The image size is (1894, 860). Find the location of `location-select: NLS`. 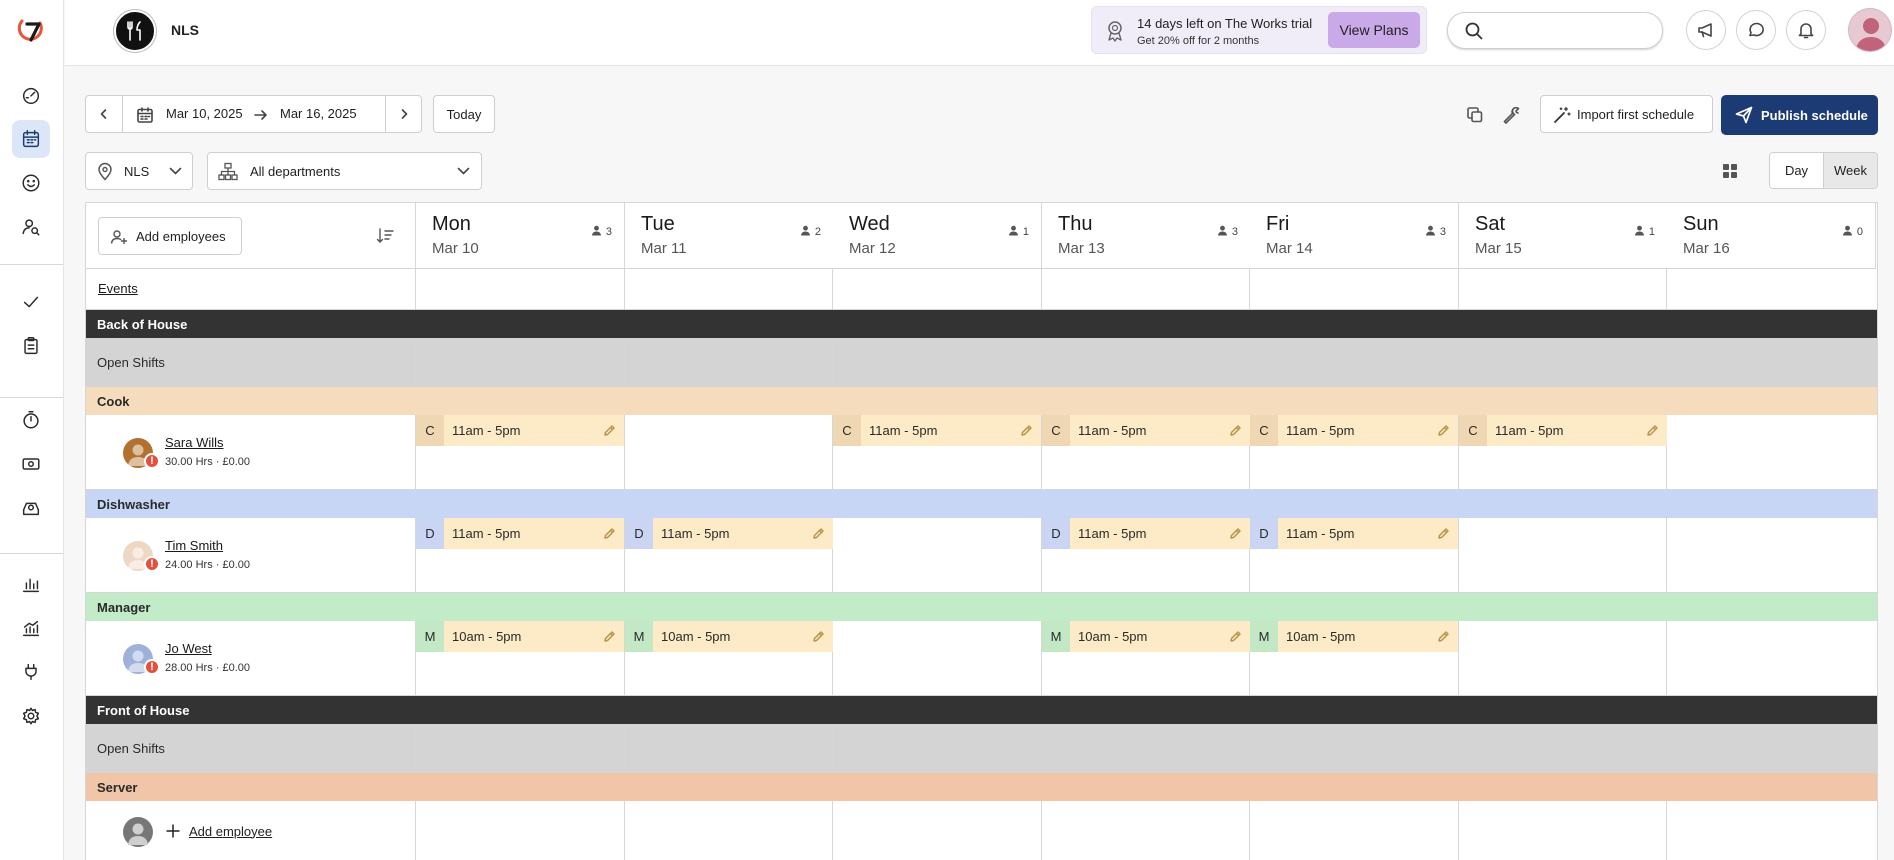

location-select: NLS is located at coordinates (139, 171).